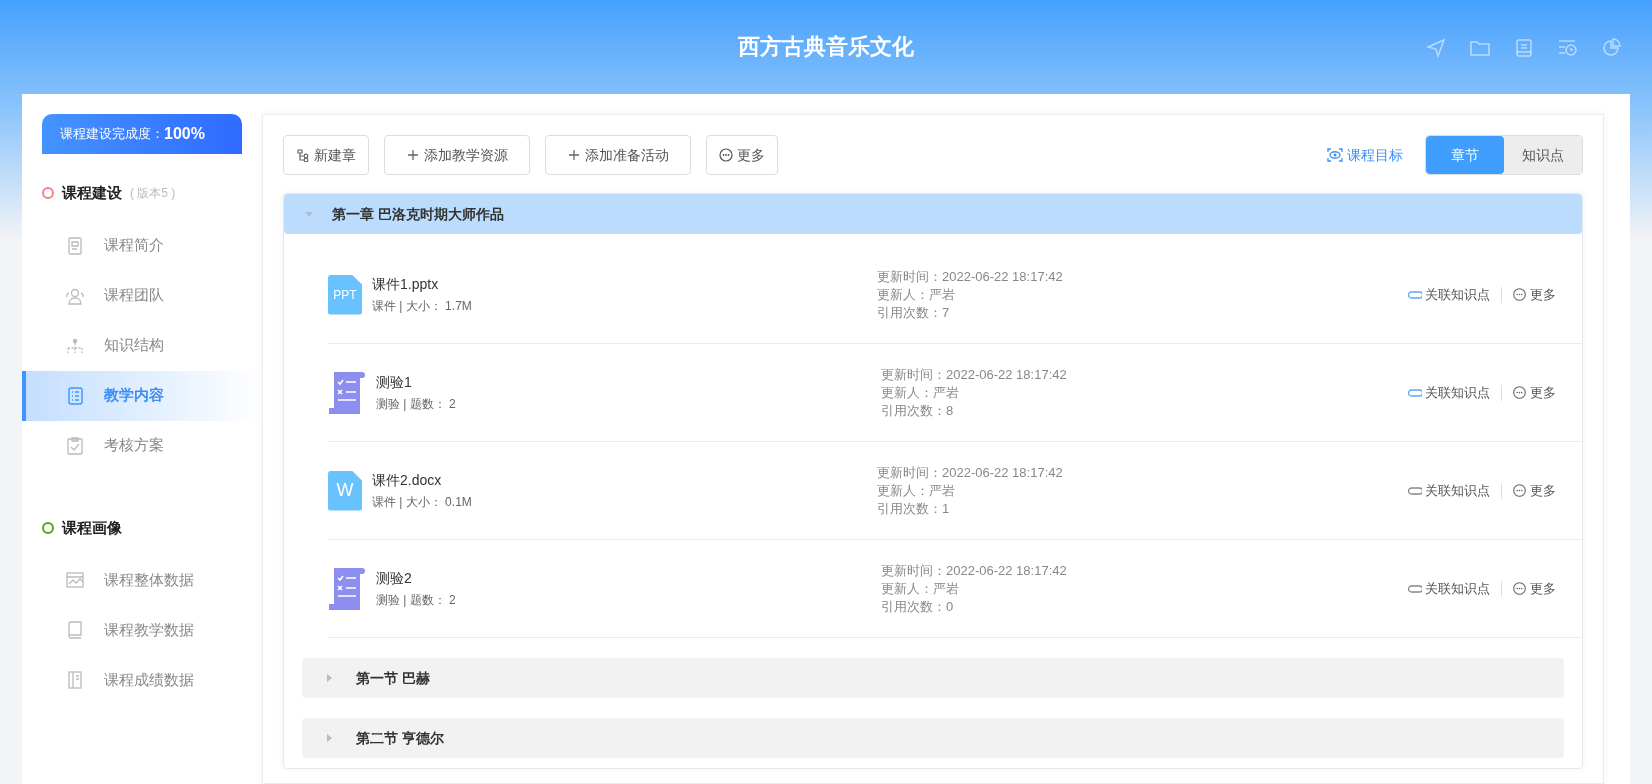 The width and height of the screenshot is (1652, 784). Describe the element at coordinates (933, 678) in the screenshot. I see `section-header: 第一节 巴赫` at that location.